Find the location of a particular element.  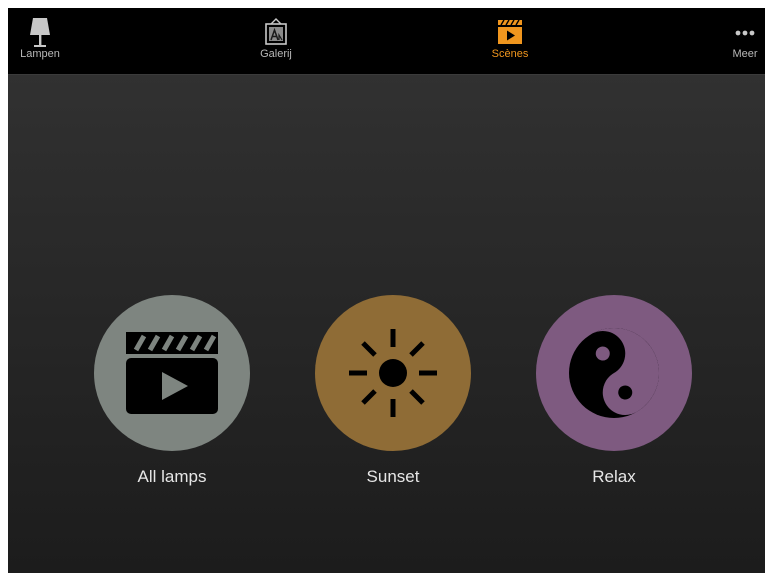

sun-icon is located at coordinates (393, 373).